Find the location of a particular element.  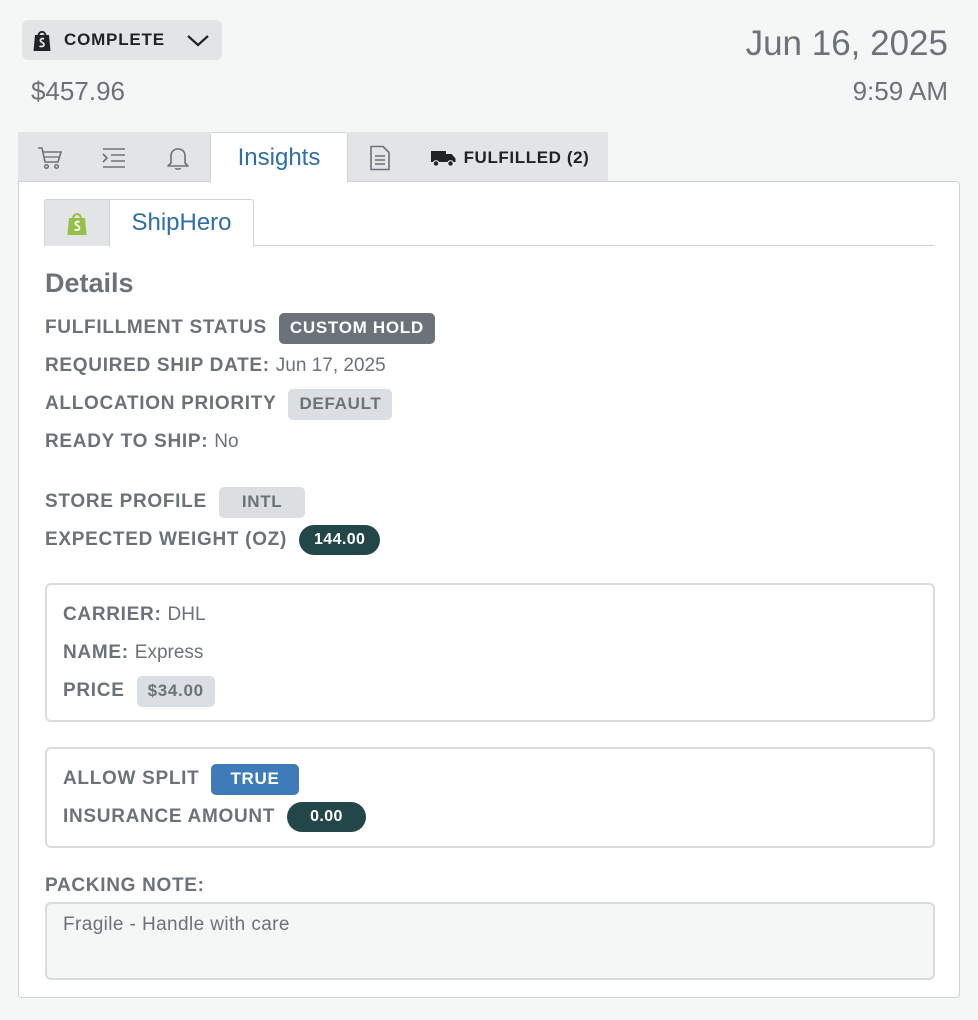

chevron-down-icon is located at coordinates (198, 40).